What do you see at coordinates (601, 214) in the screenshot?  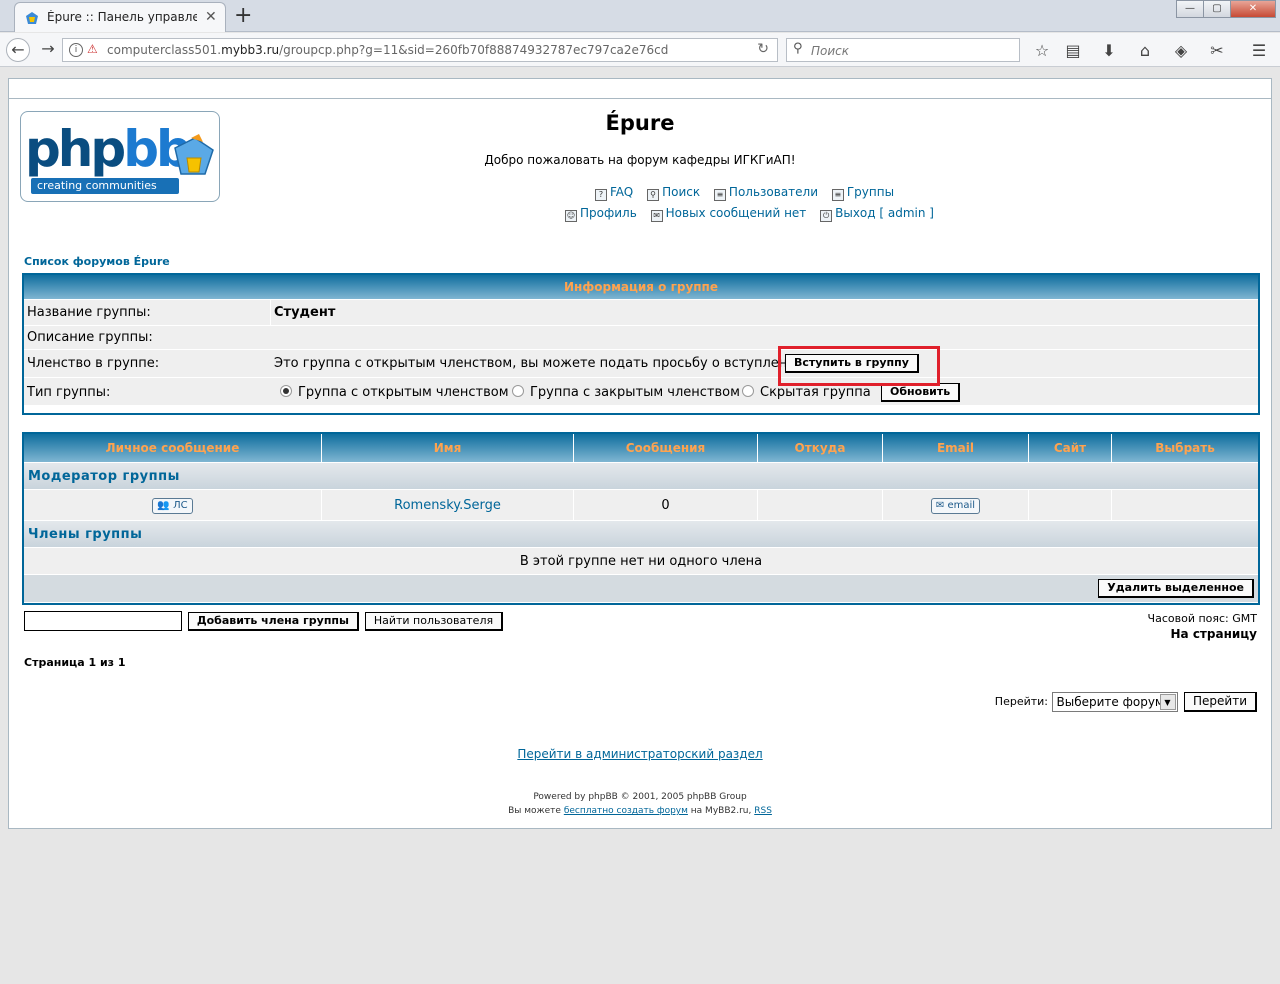 I see `nav-profile: ☺ Профиль` at bounding box center [601, 214].